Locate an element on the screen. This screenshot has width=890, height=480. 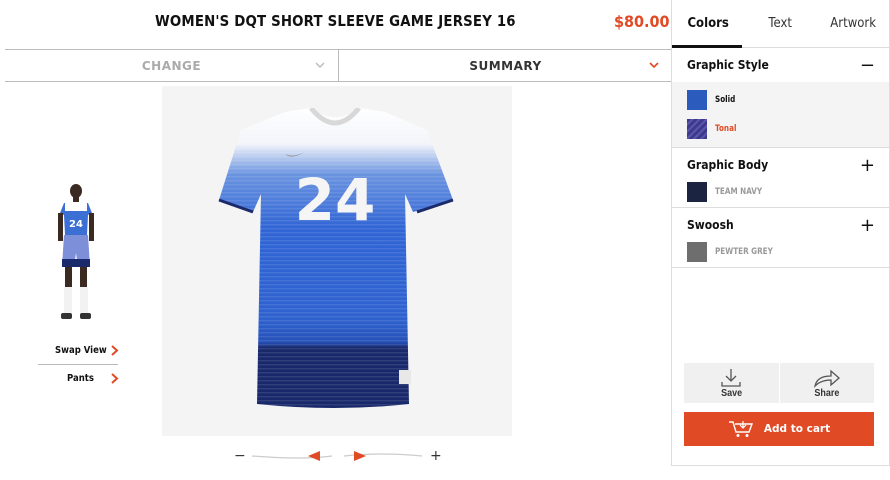
cart-label: Add to cart is located at coordinates (797, 429).